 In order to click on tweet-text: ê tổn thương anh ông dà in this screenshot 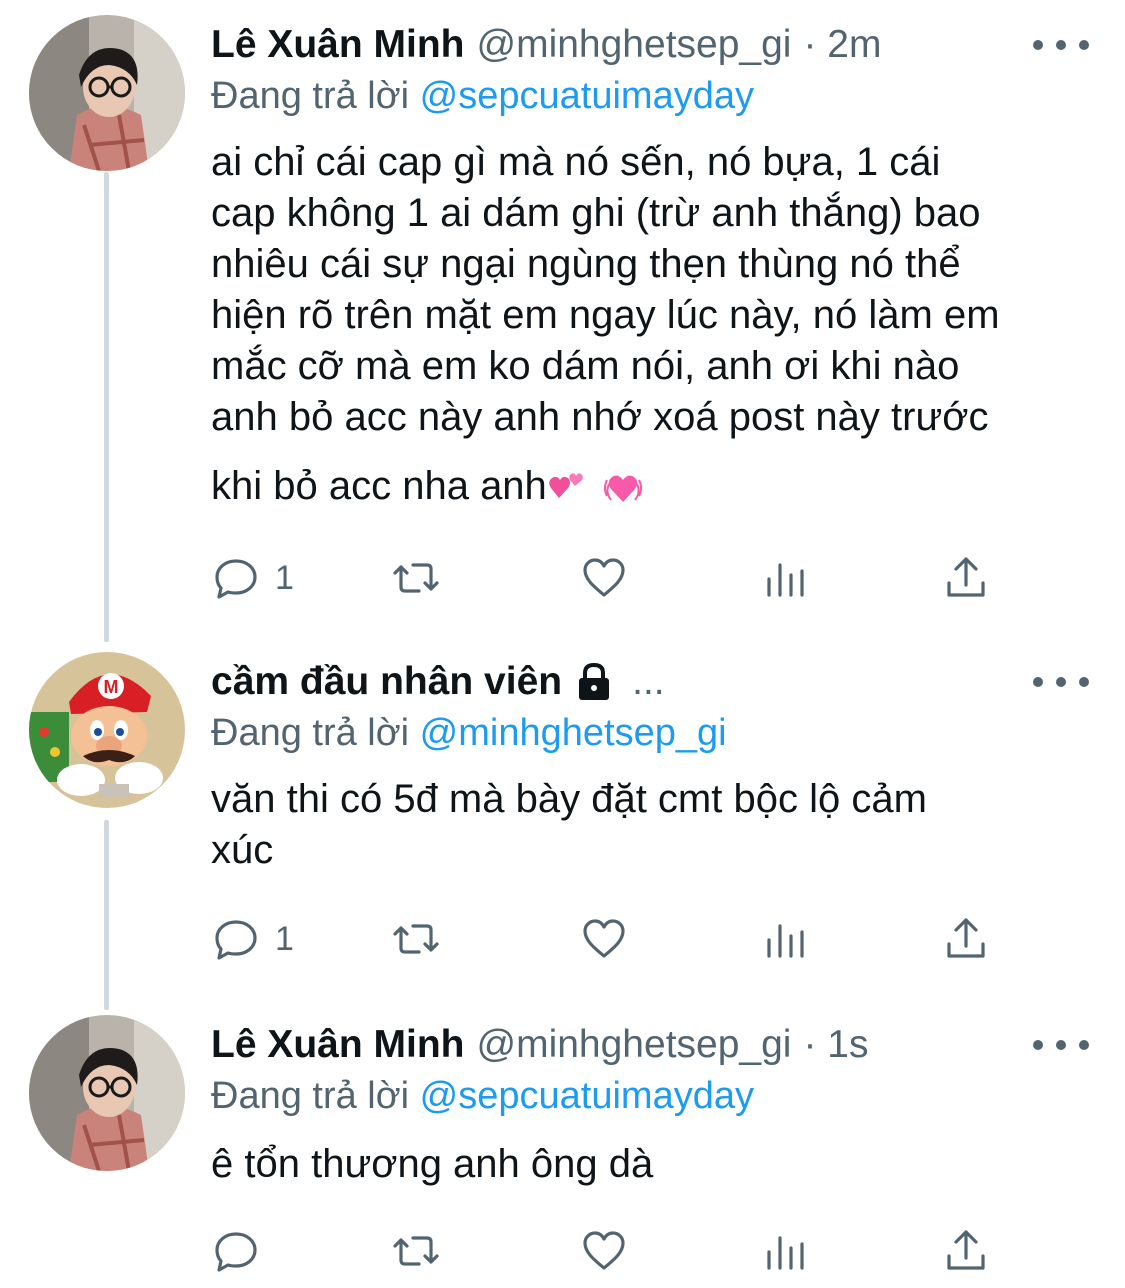, I will do `click(432, 1164)`.